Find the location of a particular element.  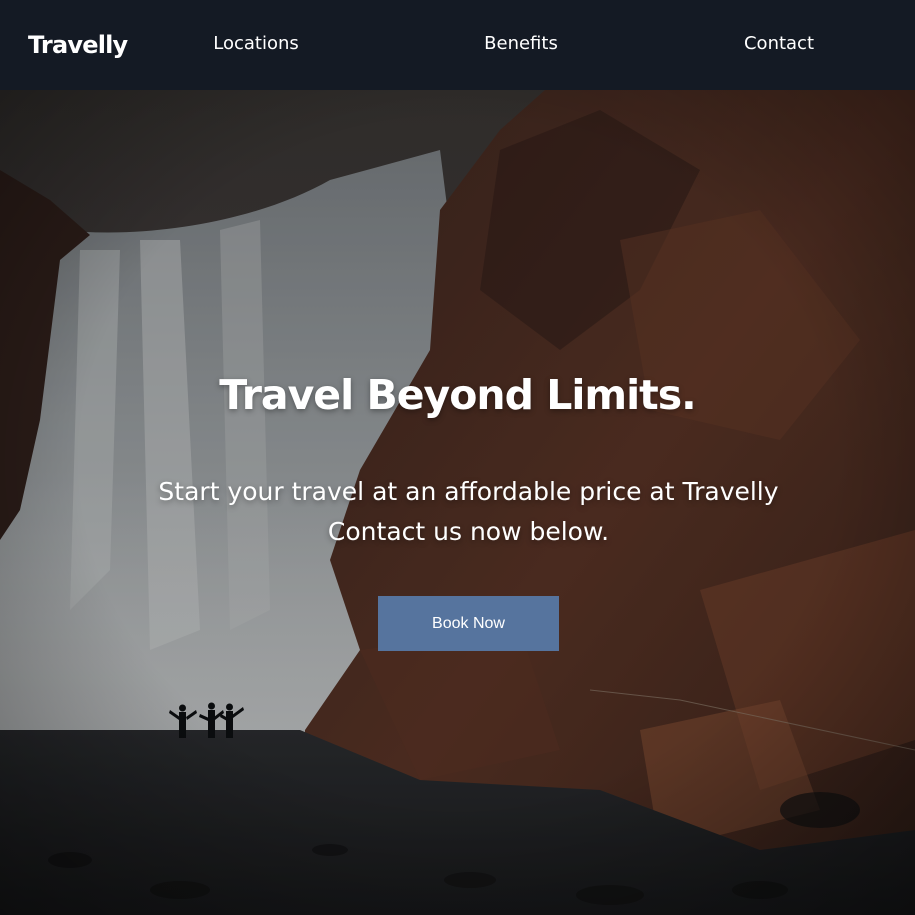

book-now-button: Book Now is located at coordinates (468, 623).